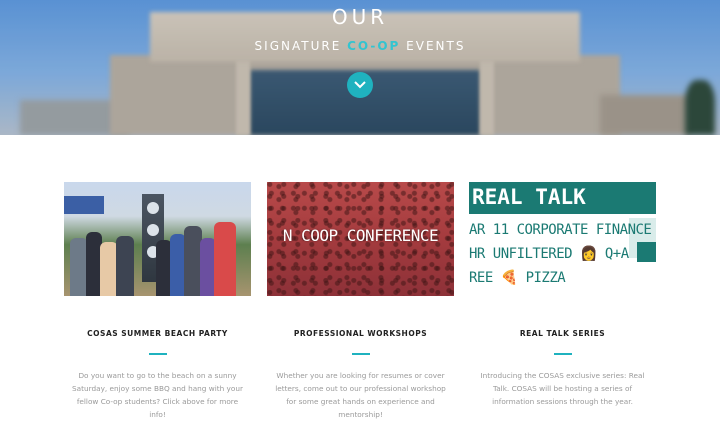 The height and width of the screenshot is (421, 720). I want to click on hero-title: OUR, so click(360, 17).